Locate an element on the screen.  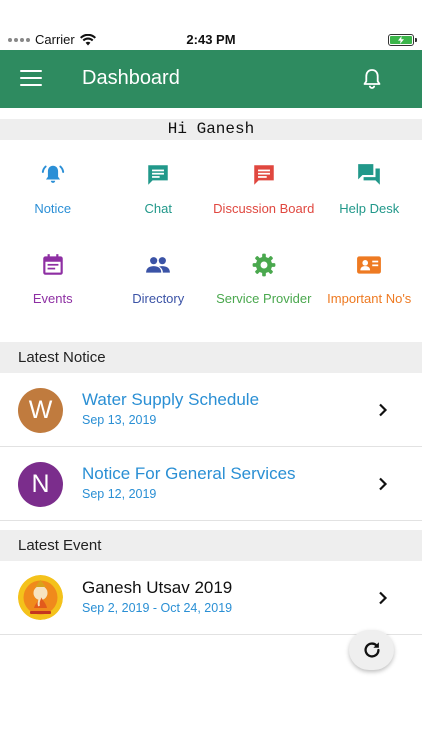
tile-discussion-board: Discussion Board is located at coordinates (264, 203).